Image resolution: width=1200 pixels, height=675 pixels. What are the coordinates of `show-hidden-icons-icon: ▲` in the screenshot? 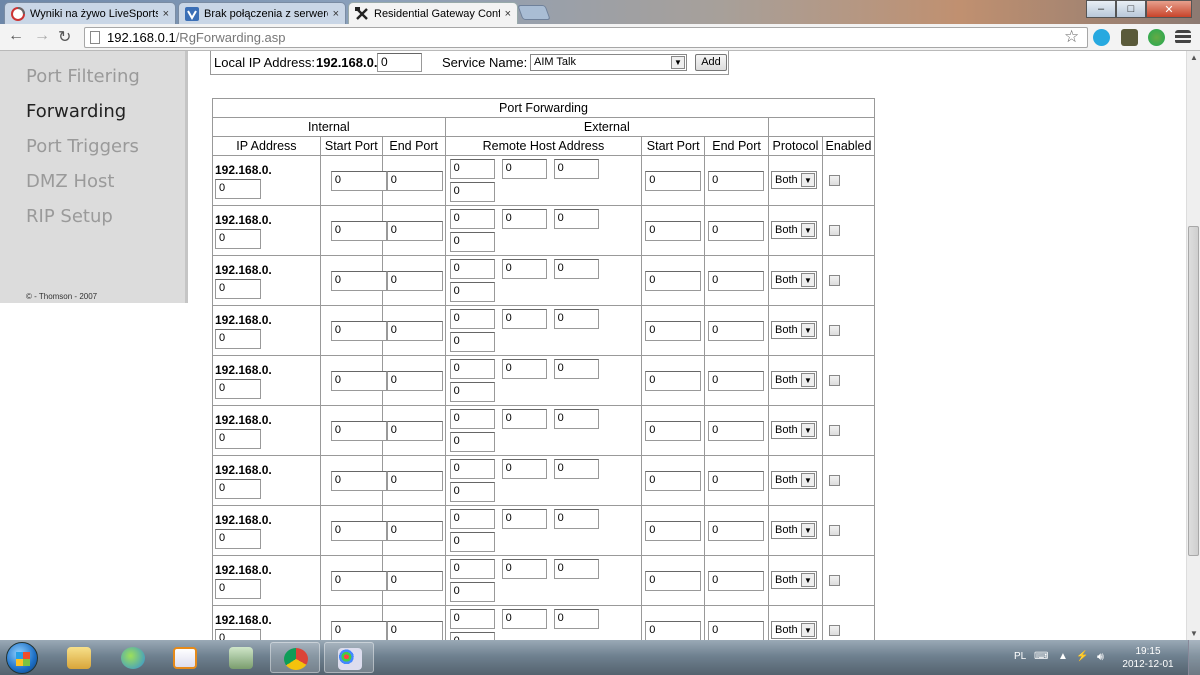 It's located at (1063, 656).